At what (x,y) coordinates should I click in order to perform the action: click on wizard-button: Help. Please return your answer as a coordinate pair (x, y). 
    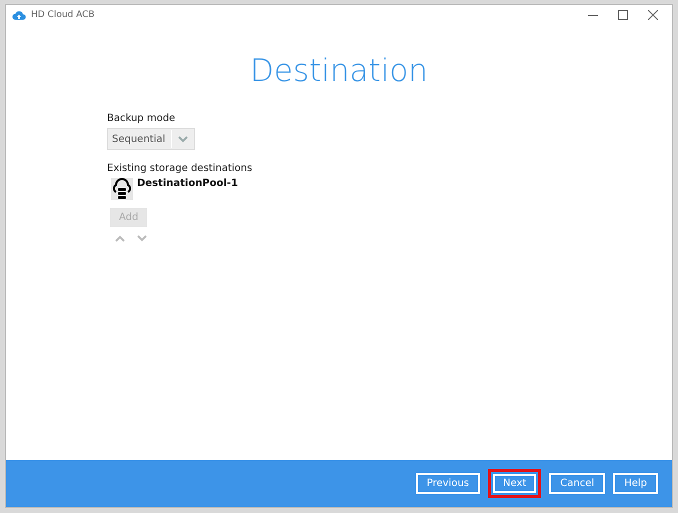
    Looking at the image, I should click on (635, 483).